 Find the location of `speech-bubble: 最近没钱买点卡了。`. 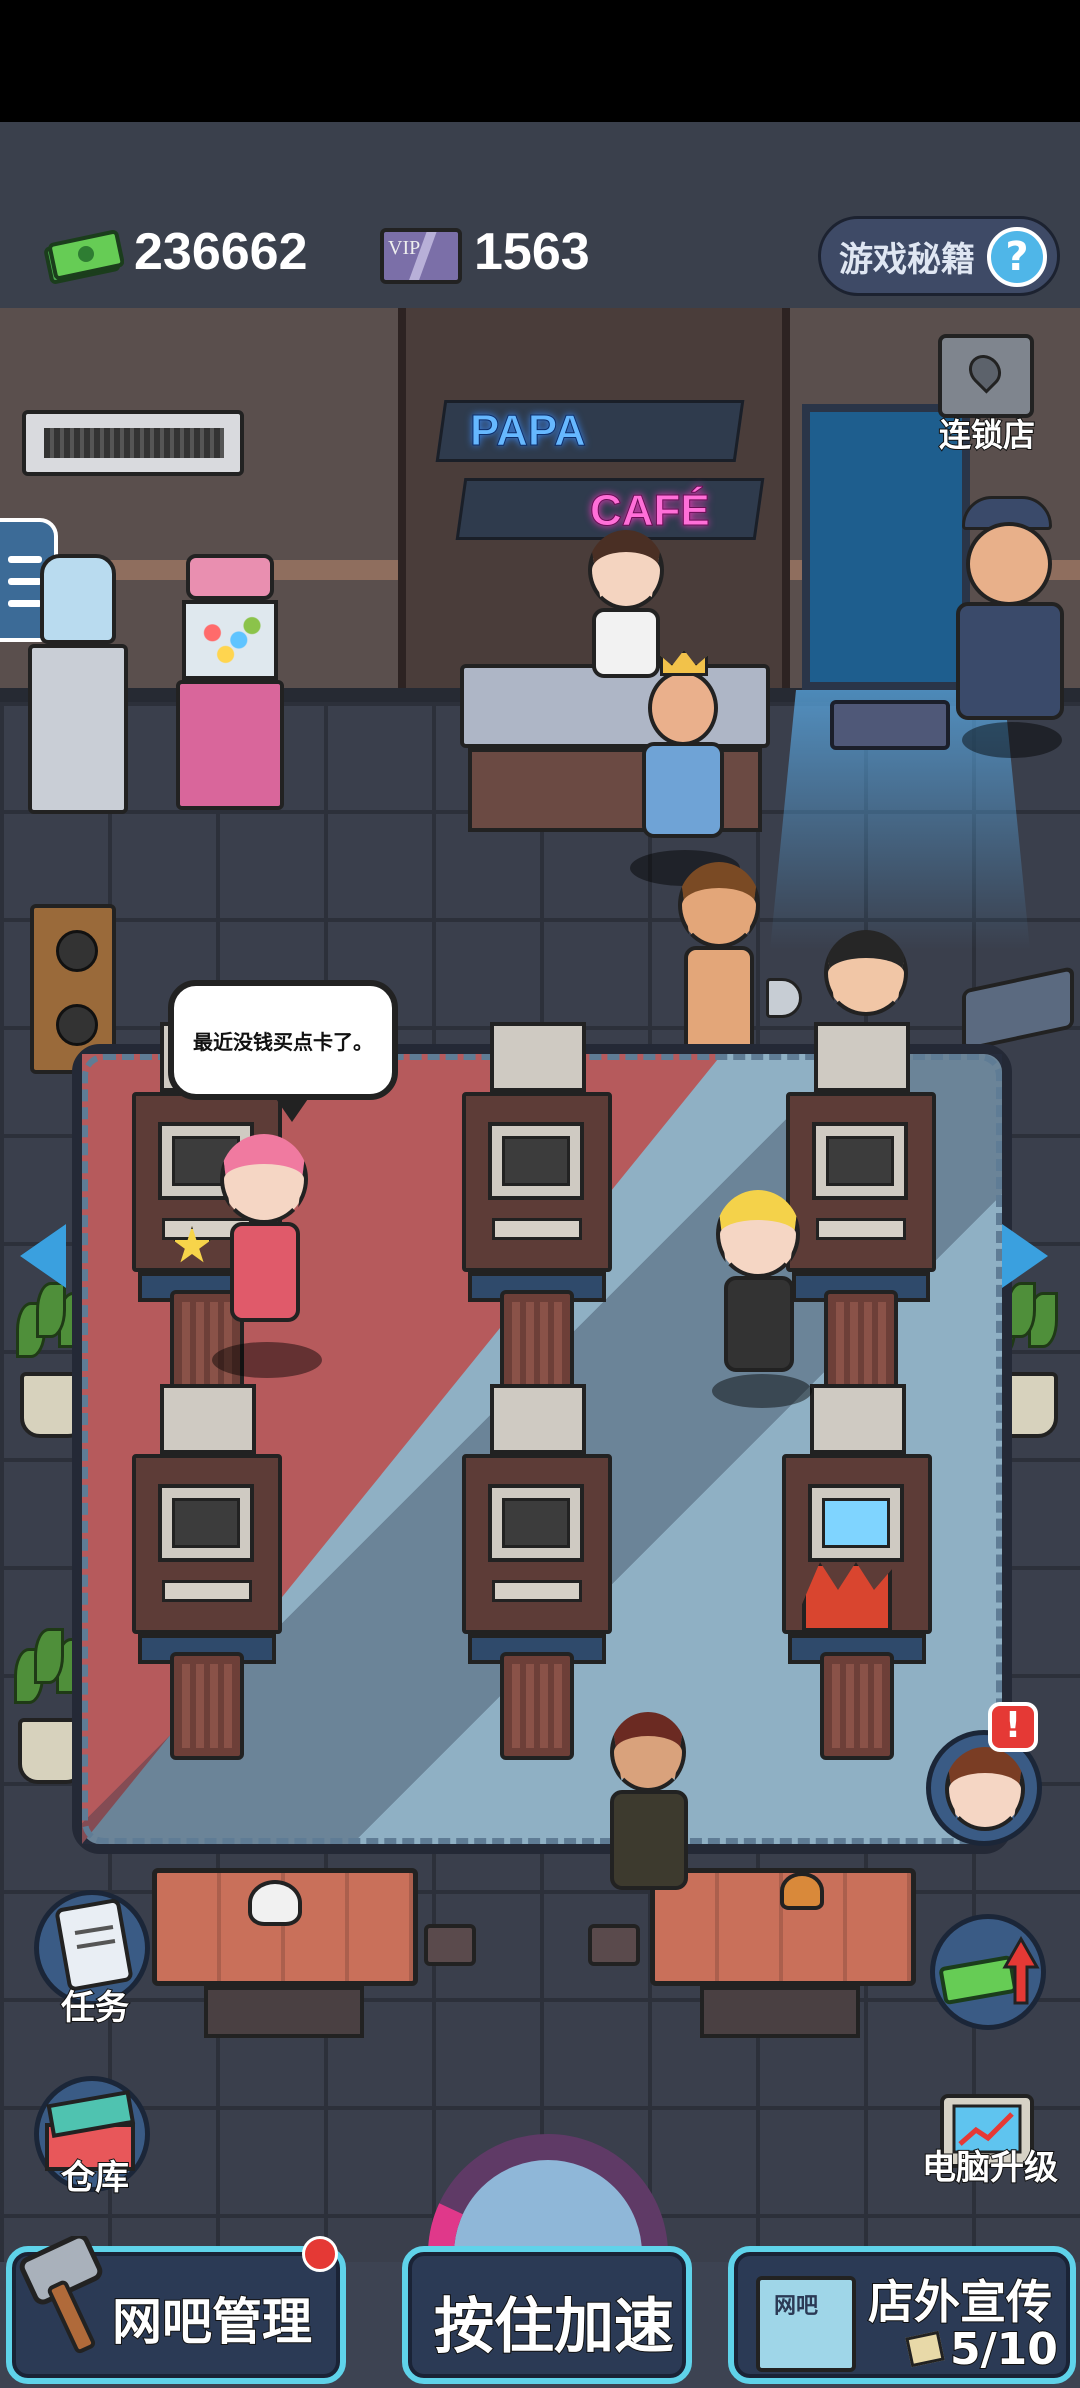

speech-bubble: 最近没钱买点卡了。 is located at coordinates (283, 1051).